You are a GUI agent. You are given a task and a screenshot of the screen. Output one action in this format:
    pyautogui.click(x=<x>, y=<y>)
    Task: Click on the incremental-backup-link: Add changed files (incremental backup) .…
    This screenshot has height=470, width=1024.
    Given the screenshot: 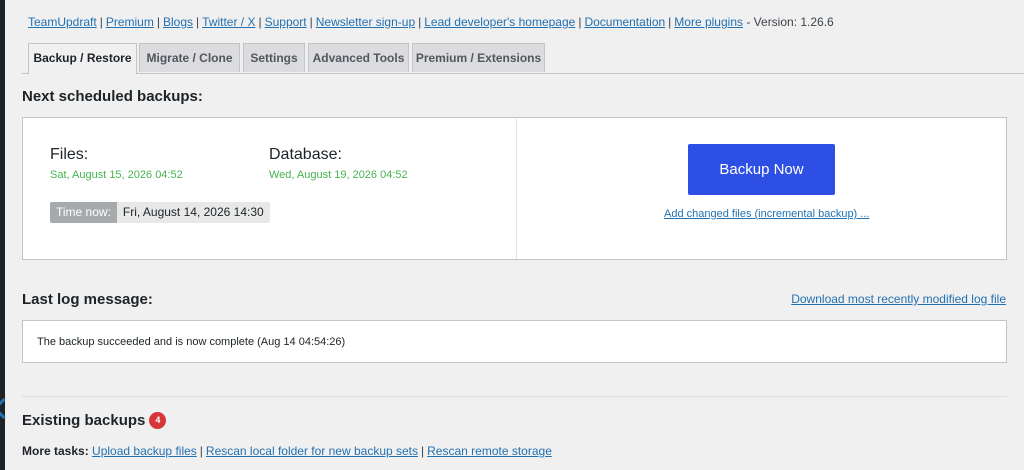 What is the action you would take?
    pyautogui.click(x=766, y=214)
    